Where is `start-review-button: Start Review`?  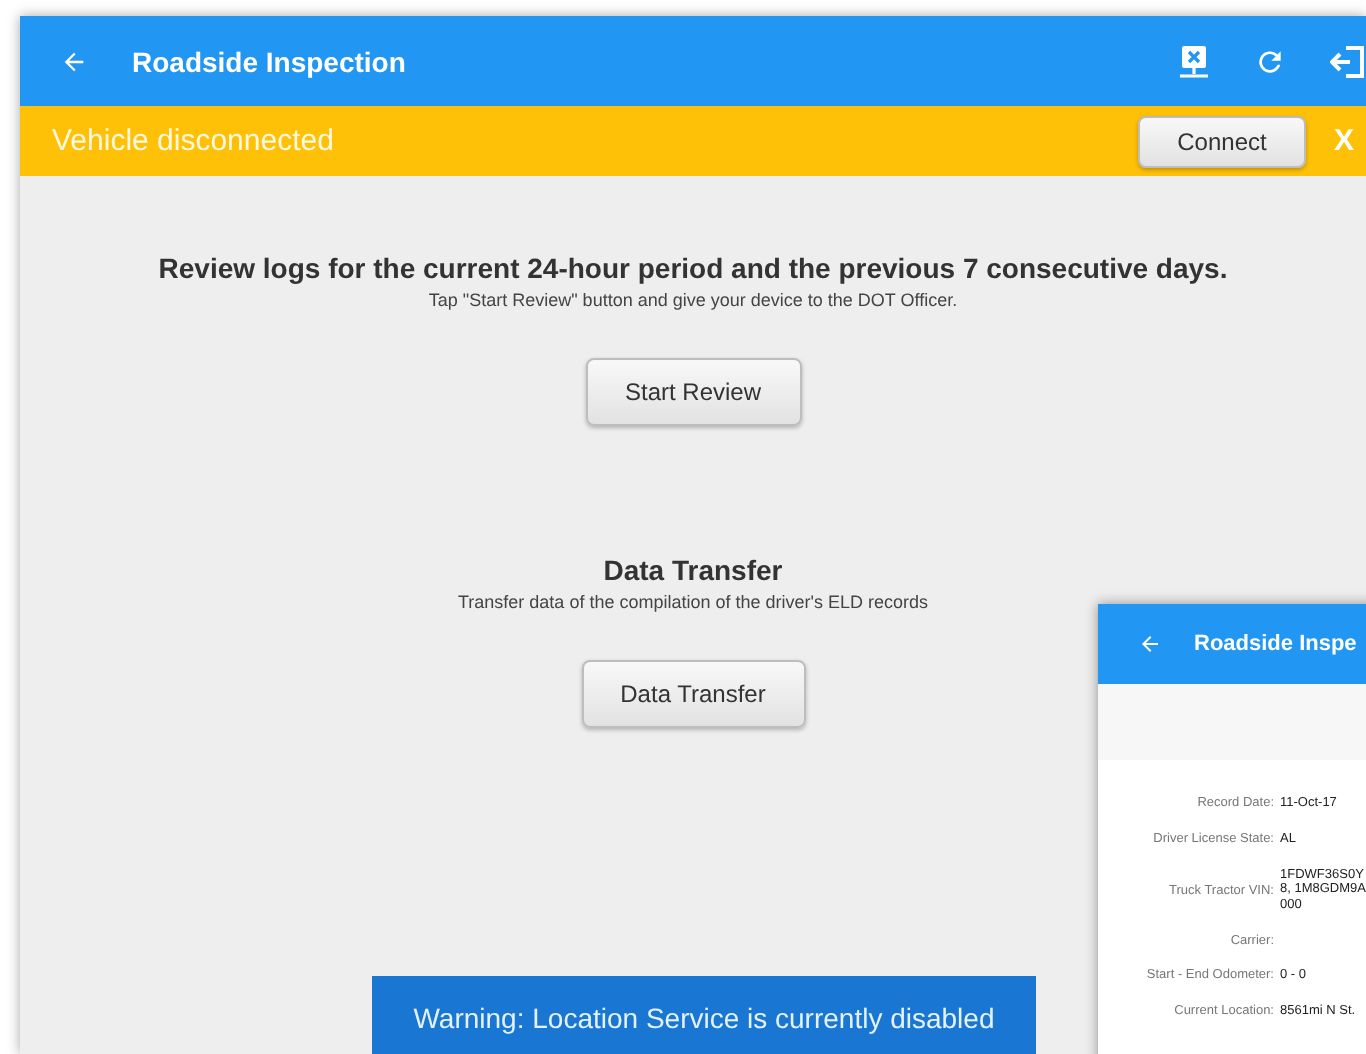 start-review-button: Start Review is located at coordinates (693, 392).